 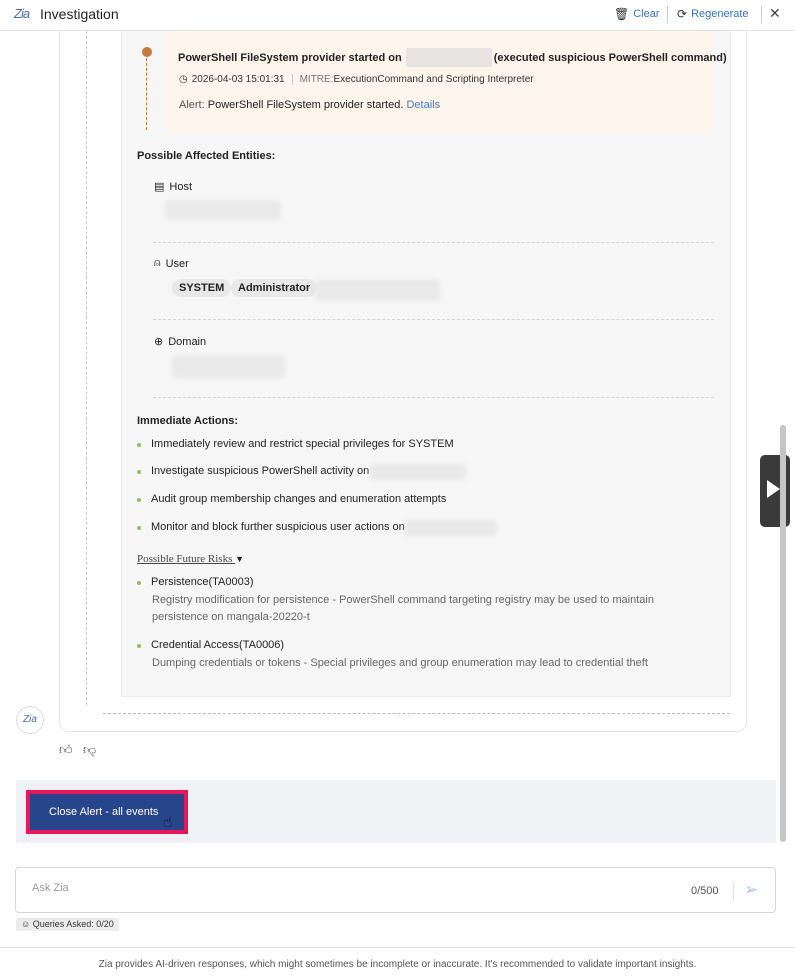 I want to click on risk-title: Credential Access(TA0006), so click(x=218, y=645).